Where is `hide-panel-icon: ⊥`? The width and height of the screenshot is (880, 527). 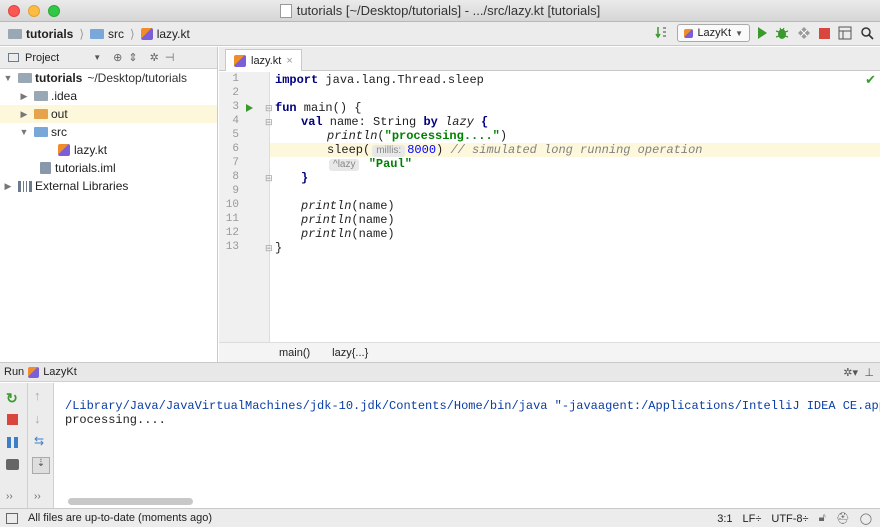
hide-panel-icon: ⊥ is located at coordinates (869, 372).